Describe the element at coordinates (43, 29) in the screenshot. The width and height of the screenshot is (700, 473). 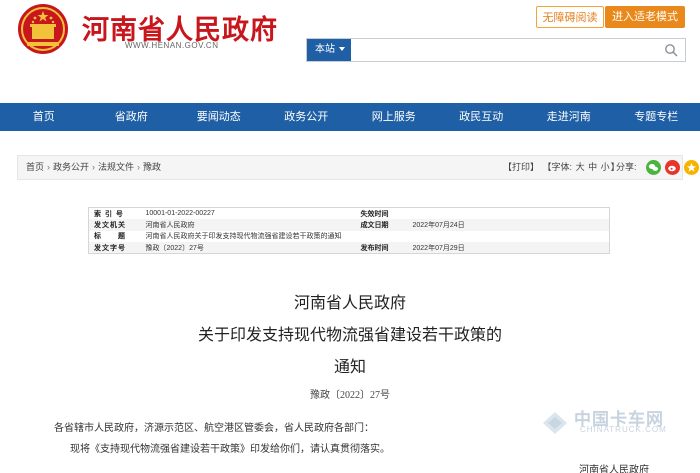
I see `national-emblem-icon` at that location.